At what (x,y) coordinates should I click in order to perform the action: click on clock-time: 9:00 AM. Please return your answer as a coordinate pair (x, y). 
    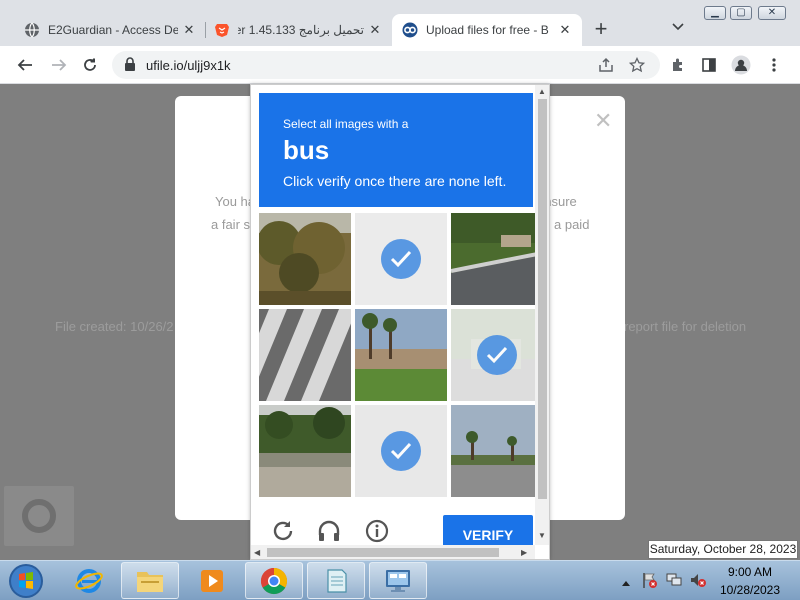
    Looking at the image, I should click on (750, 572).